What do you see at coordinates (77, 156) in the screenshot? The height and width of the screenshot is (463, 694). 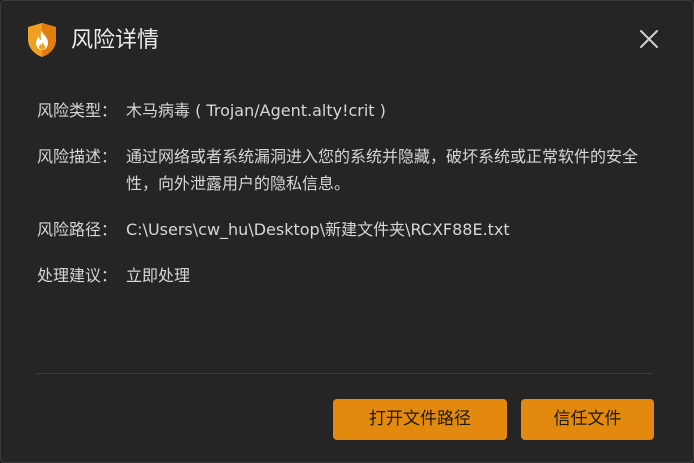 I see `risk-description-label: 风险描述：` at bounding box center [77, 156].